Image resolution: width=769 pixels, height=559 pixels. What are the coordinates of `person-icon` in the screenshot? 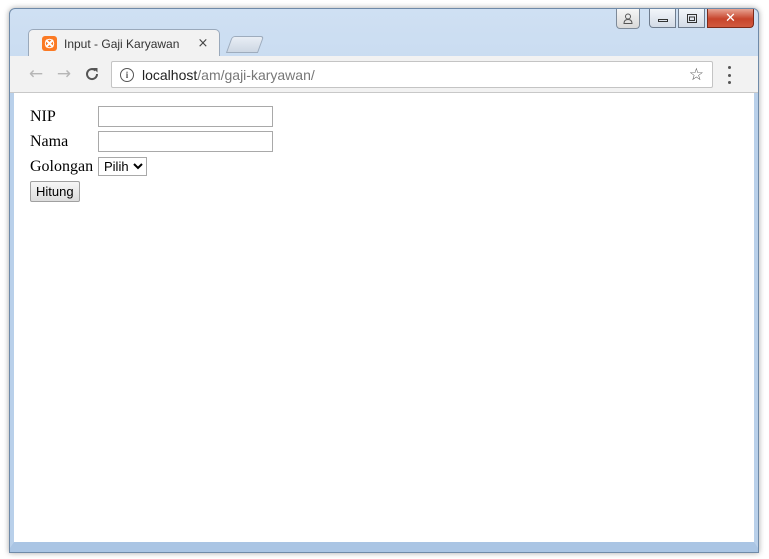 It's located at (628, 18).